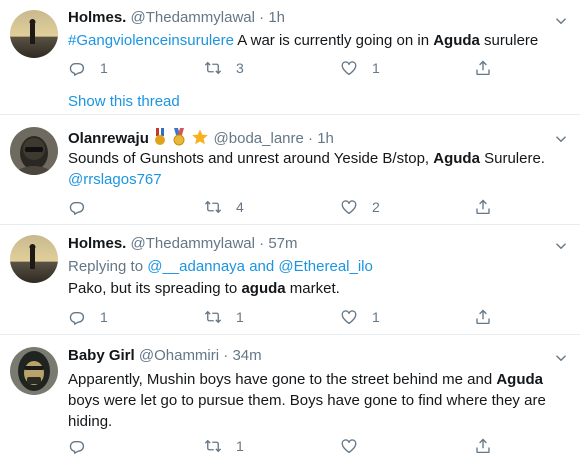  I want to click on highlighted-keyword: aguda, so click(263, 288).